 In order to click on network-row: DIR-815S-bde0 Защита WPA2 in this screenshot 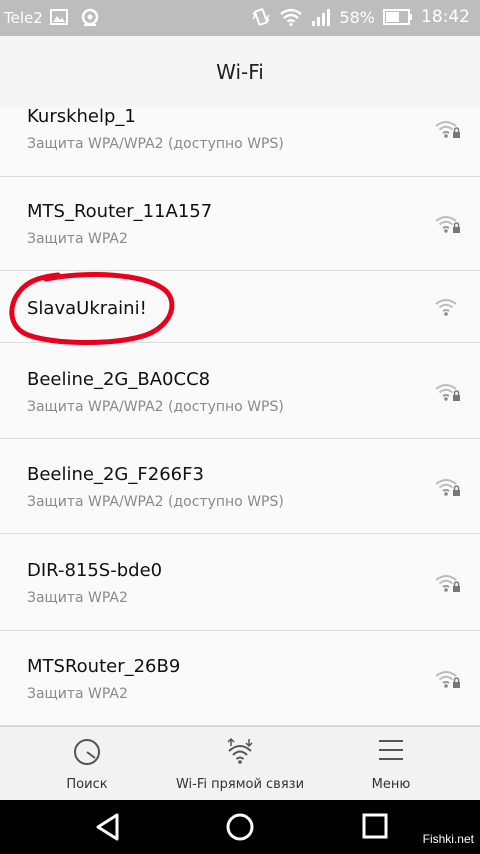, I will do `click(240, 582)`.